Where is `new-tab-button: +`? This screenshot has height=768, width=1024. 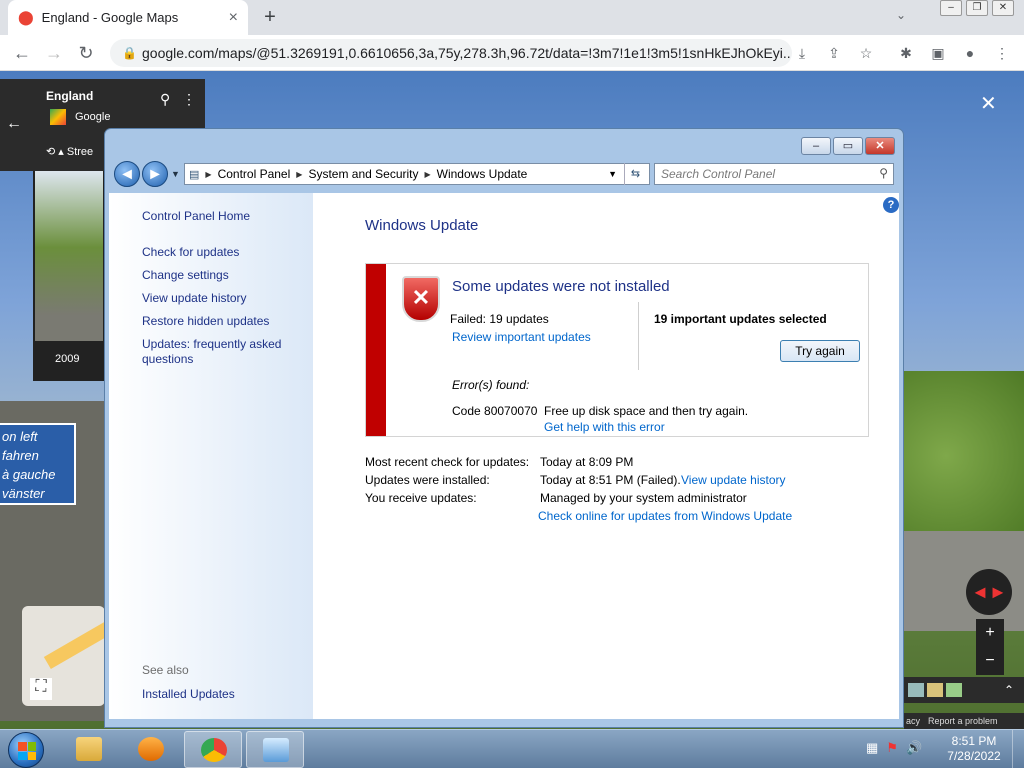 new-tab-button: + is located at coordinates (270, 17).